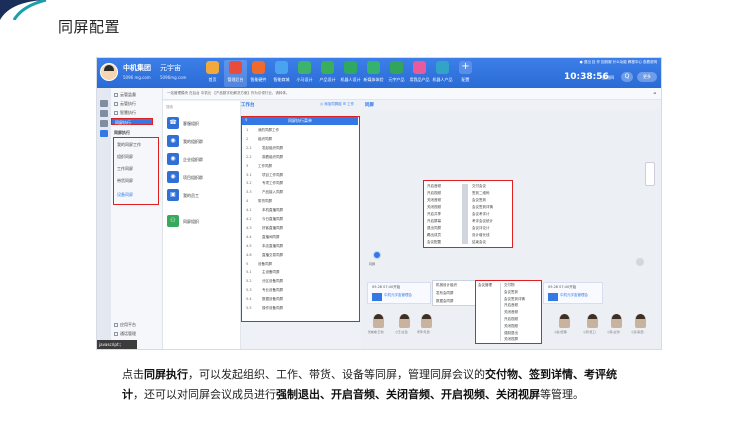 Image resolution: width=750 pixels, height=422 pixels. Describe the element at coordinates (304, 73) in the screenshot. I see `app-design: 小马设计` at that location.